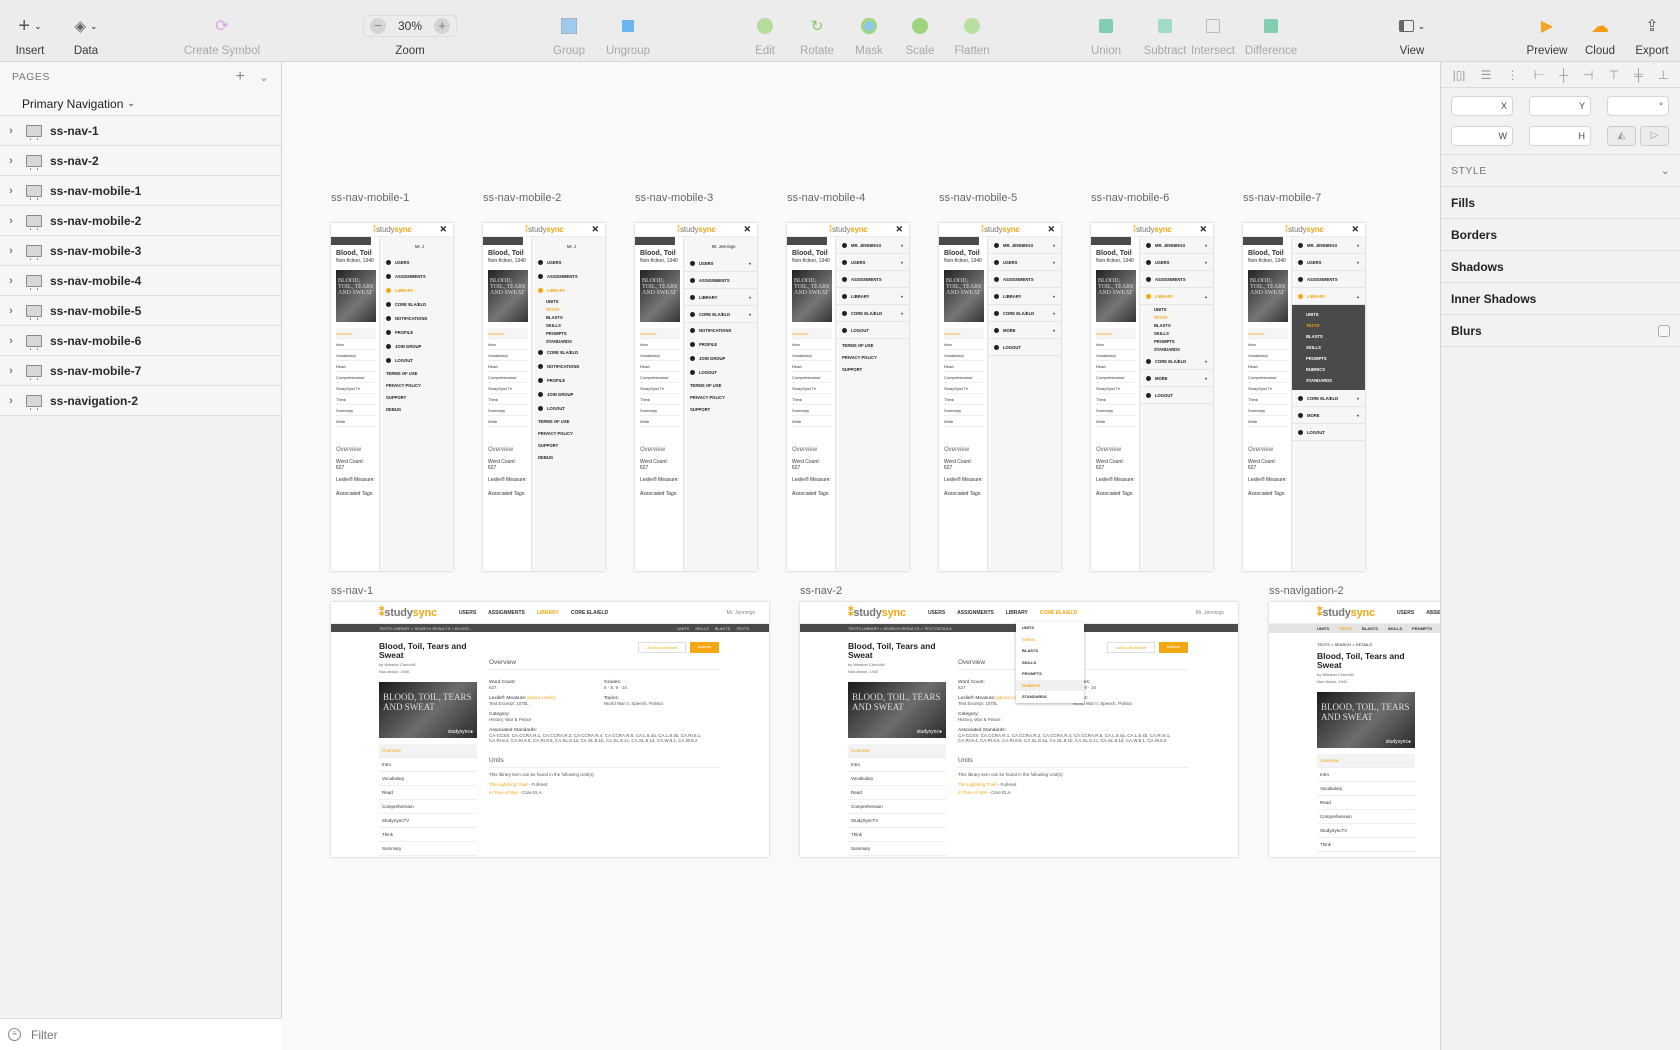 This screenshot has width=1680, height=1050. Describe the element at coordinates (1614, 75) in the screenshot. I see `align-top-icon: ⊤` at that location.